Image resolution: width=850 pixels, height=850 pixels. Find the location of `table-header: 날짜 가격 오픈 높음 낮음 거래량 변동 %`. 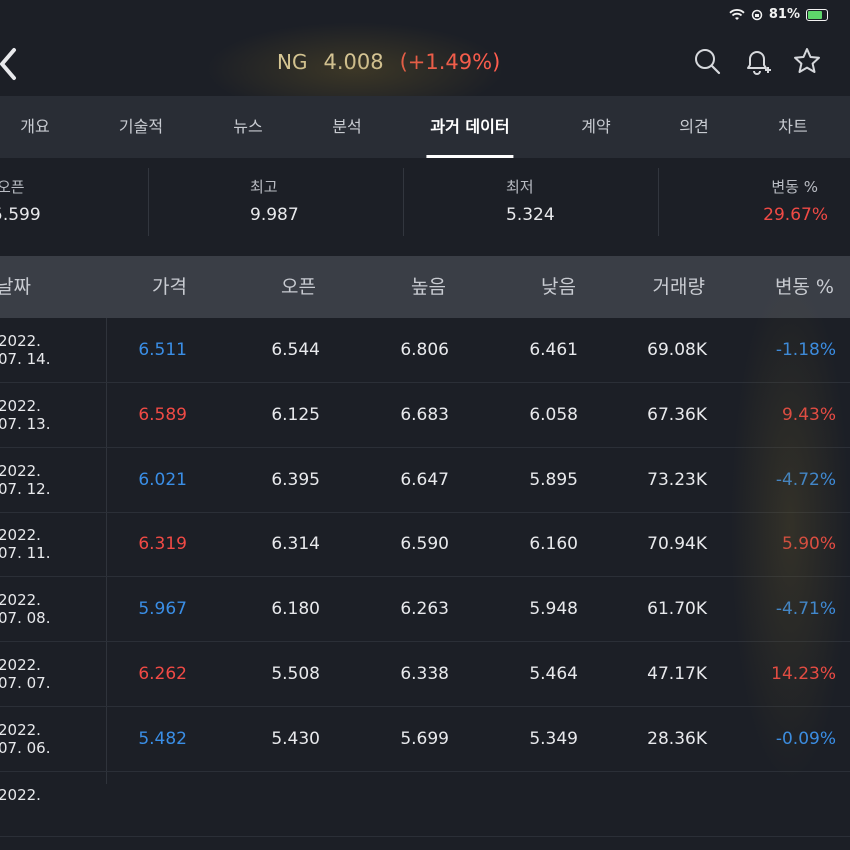

table-header: 날짜 가격 오픈 높음 낮음 거래량 변동 % is located at coordinates (425, 287).